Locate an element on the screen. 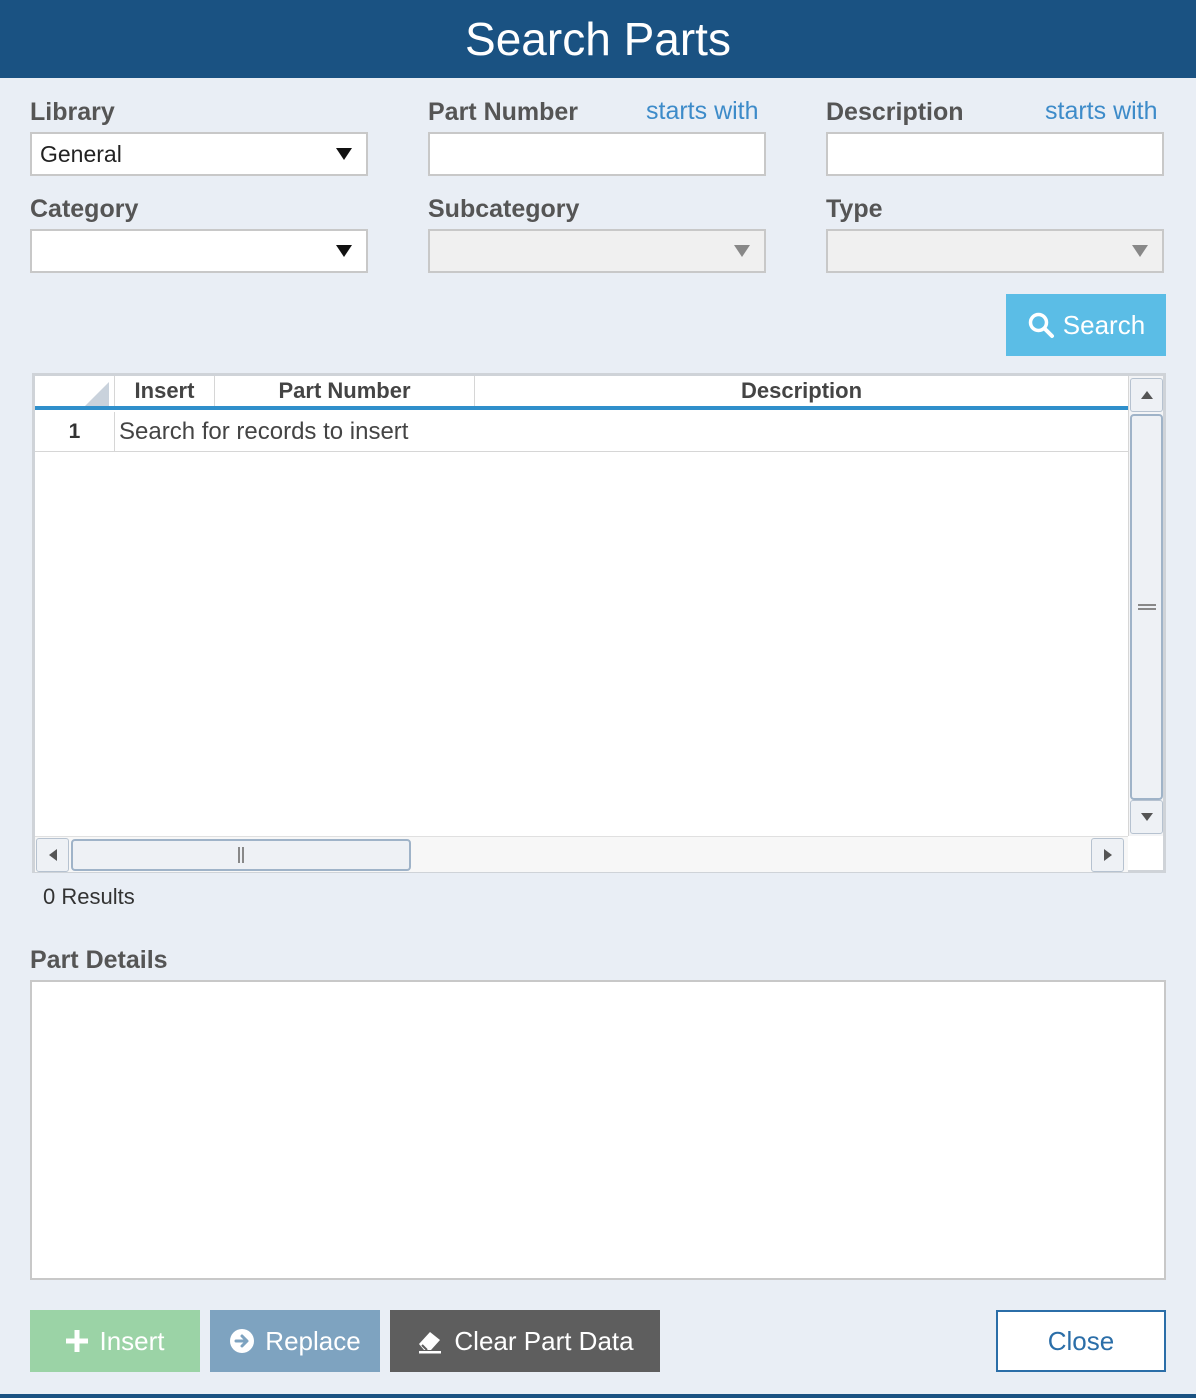  type-label: Type is located at coordinates (854, 209).